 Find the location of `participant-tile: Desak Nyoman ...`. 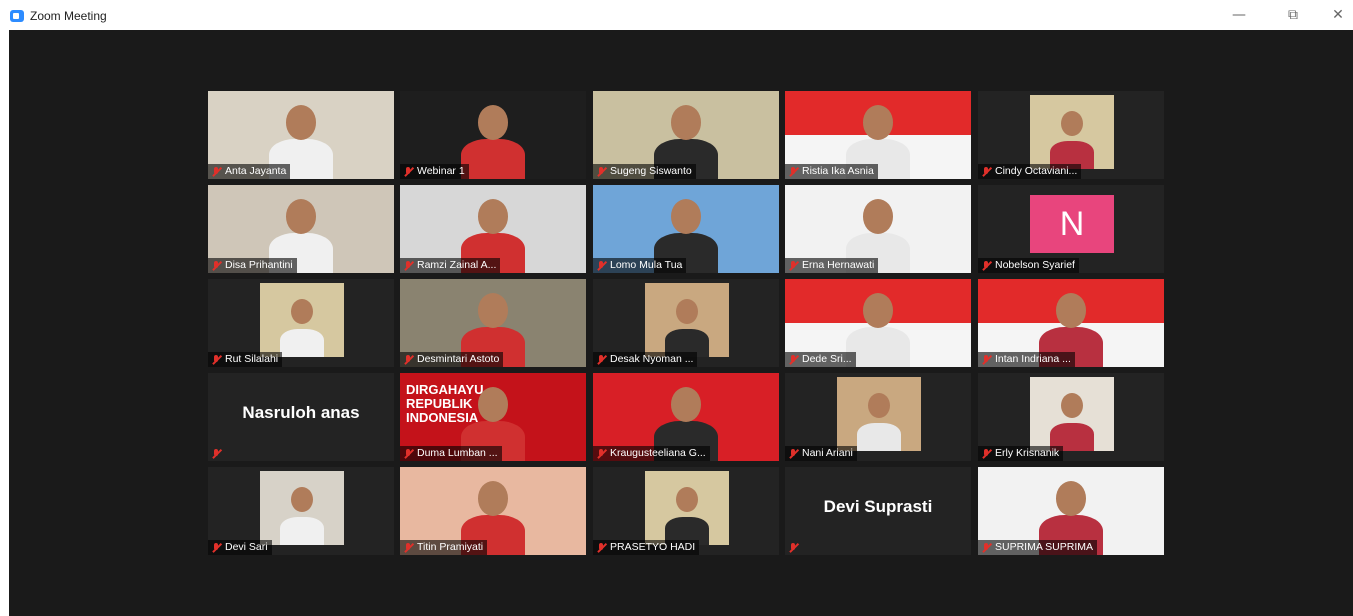

participant-tile: Desak Nyoman ... is located at coordinates (686, 323).